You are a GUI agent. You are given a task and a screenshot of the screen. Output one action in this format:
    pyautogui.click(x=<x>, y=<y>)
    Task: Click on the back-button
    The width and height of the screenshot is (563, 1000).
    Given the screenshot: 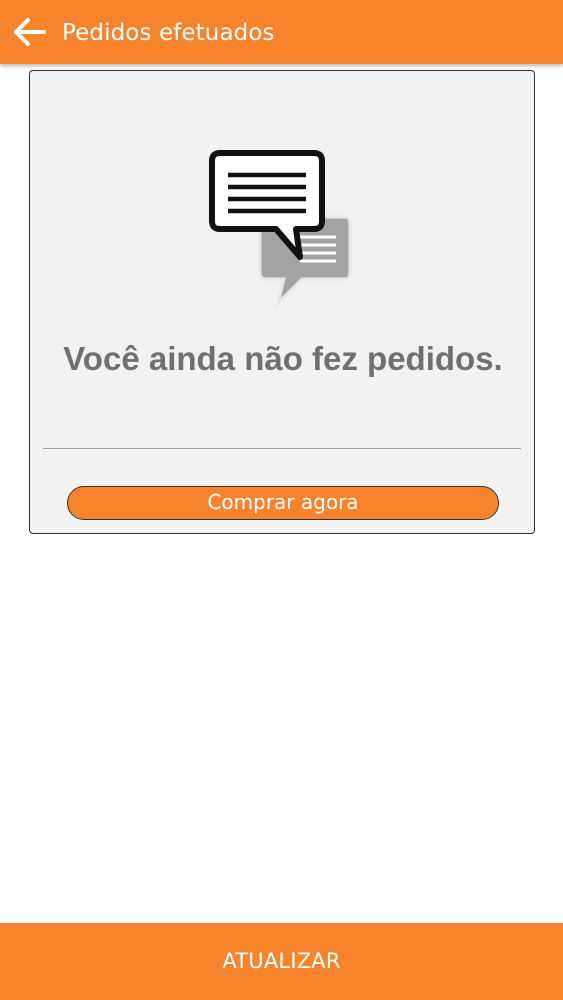 What is the action you would take?
    pyautogui.click(x=30, y=32)
    